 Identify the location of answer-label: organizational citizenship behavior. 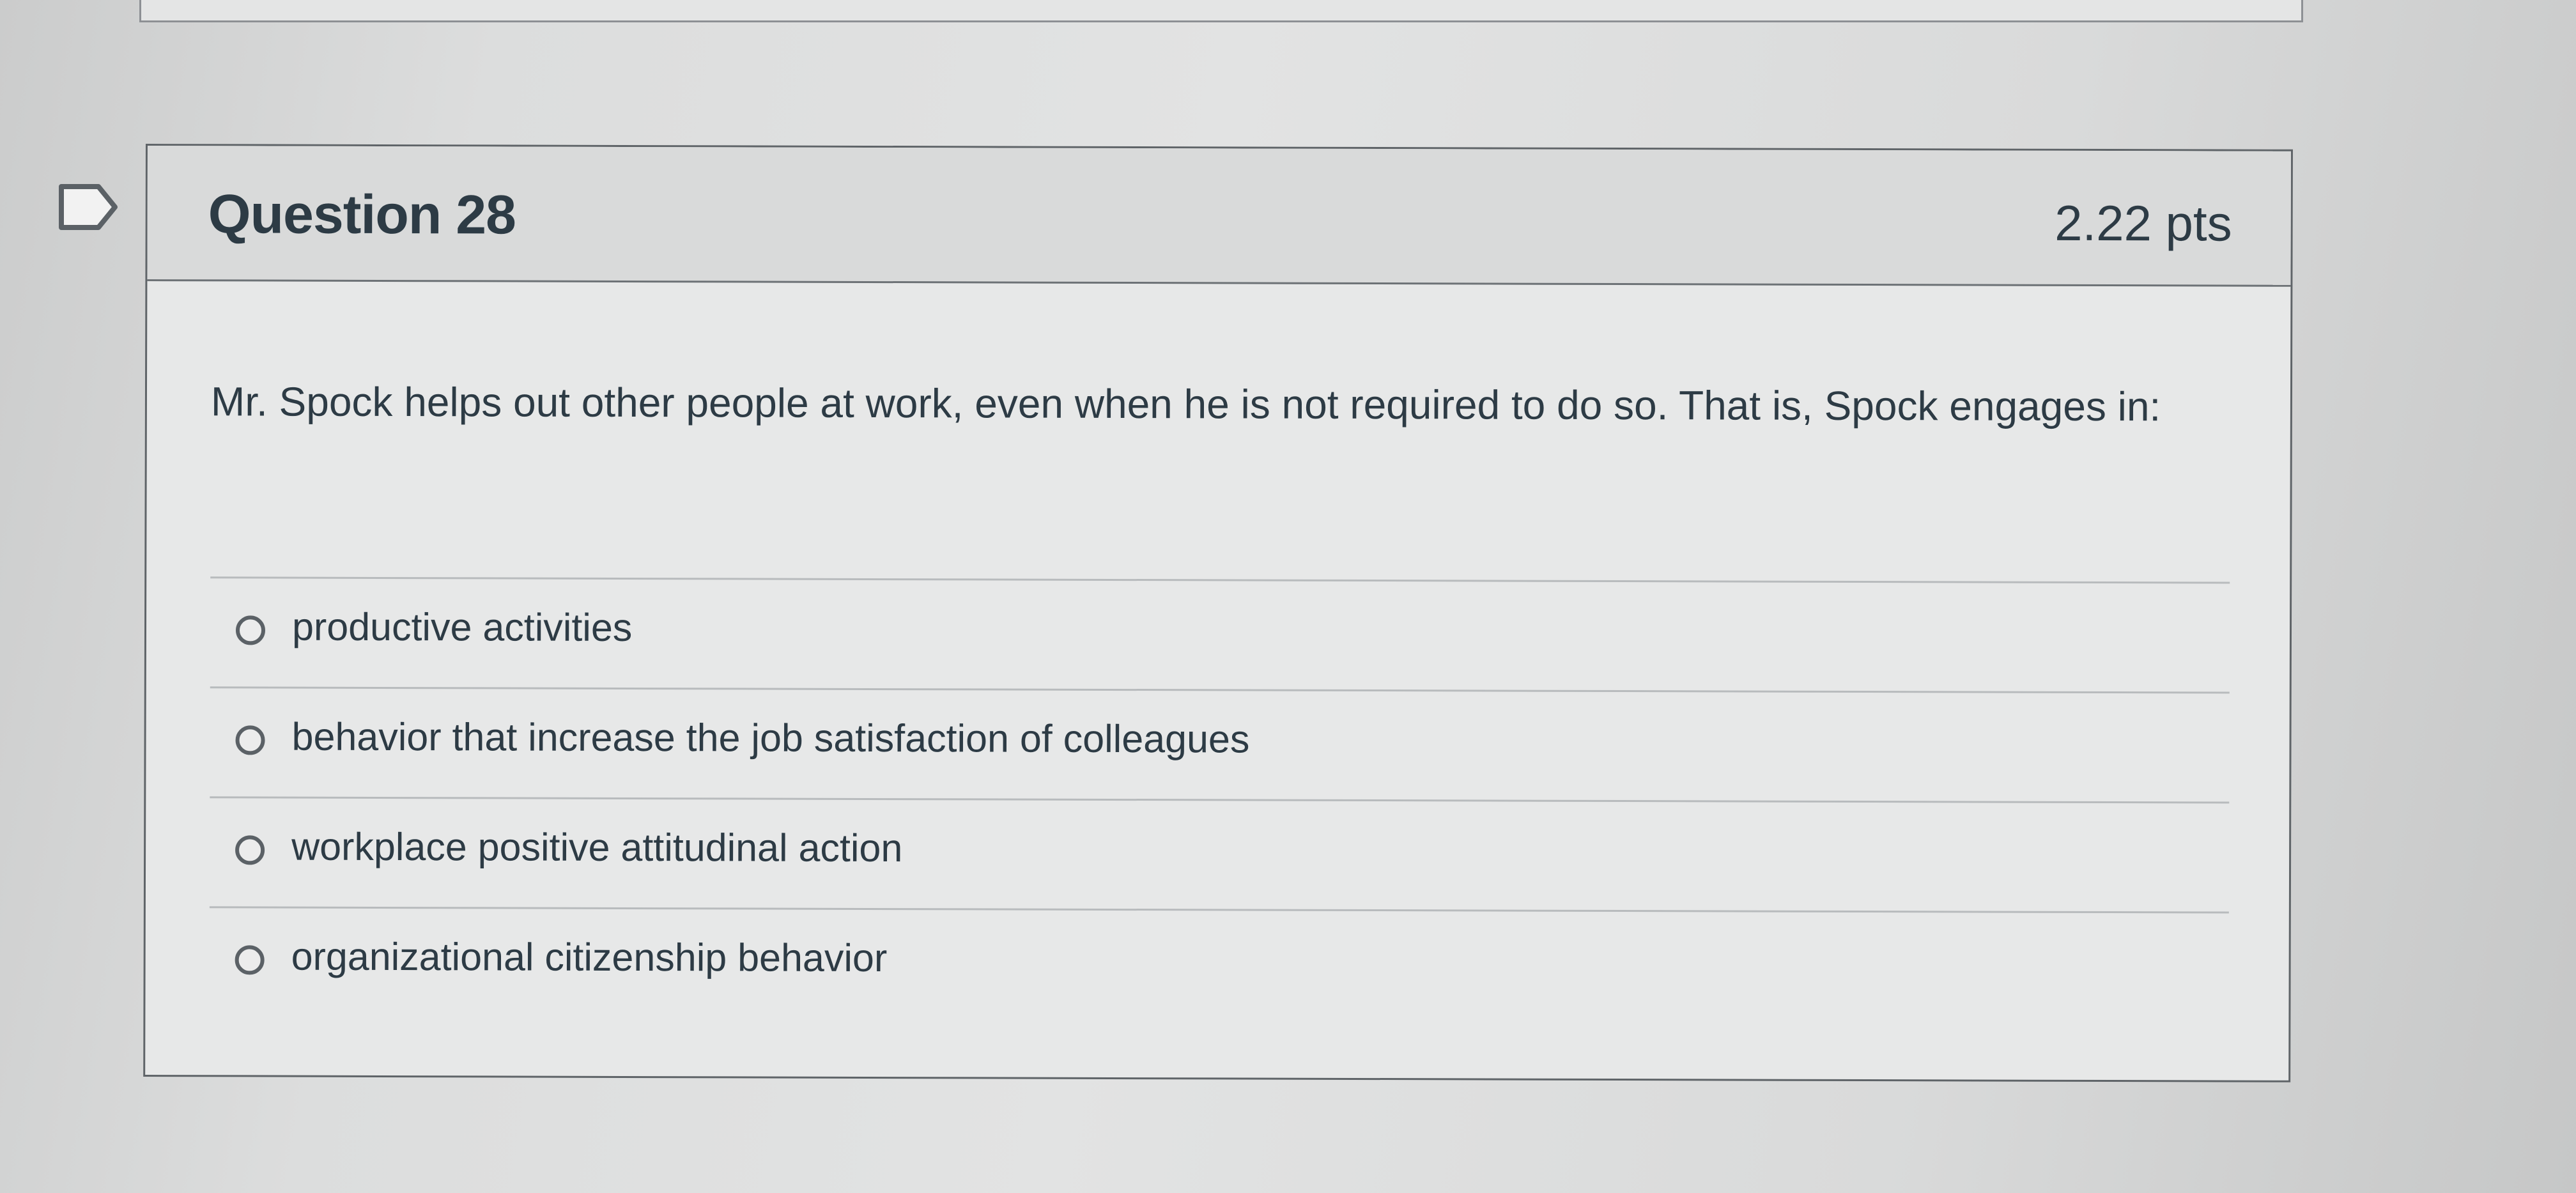
(589, 957).